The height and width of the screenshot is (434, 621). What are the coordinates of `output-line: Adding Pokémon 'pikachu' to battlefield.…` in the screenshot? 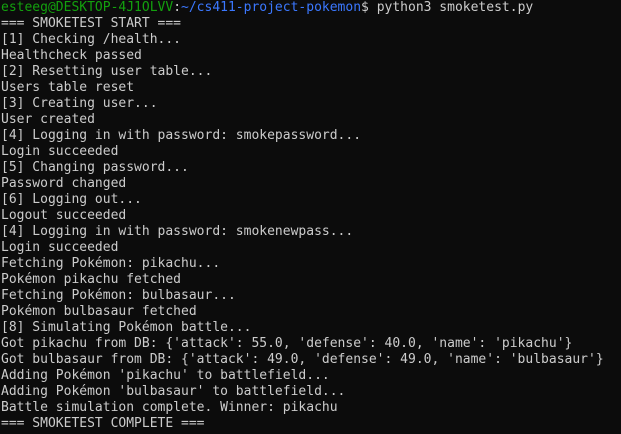 It's located at (165, 375).